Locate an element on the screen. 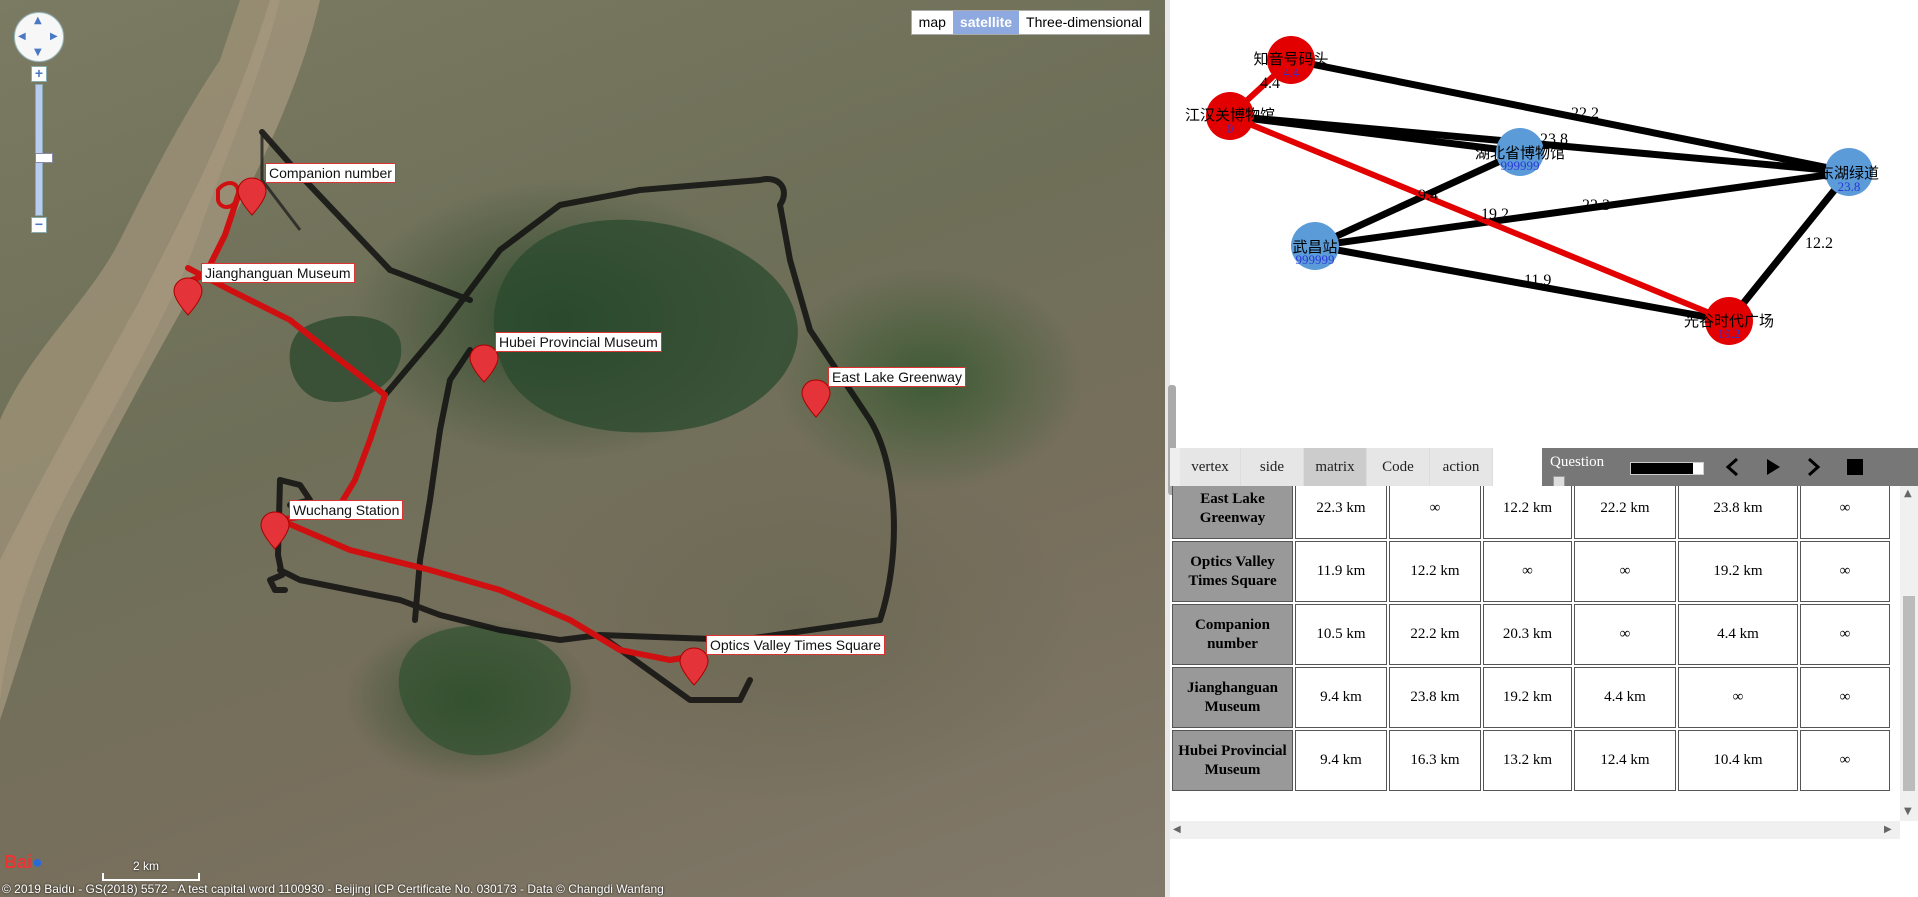 The image size is (1918, 897). tab-matrix: matrix is located at coordinates (1335, 467).